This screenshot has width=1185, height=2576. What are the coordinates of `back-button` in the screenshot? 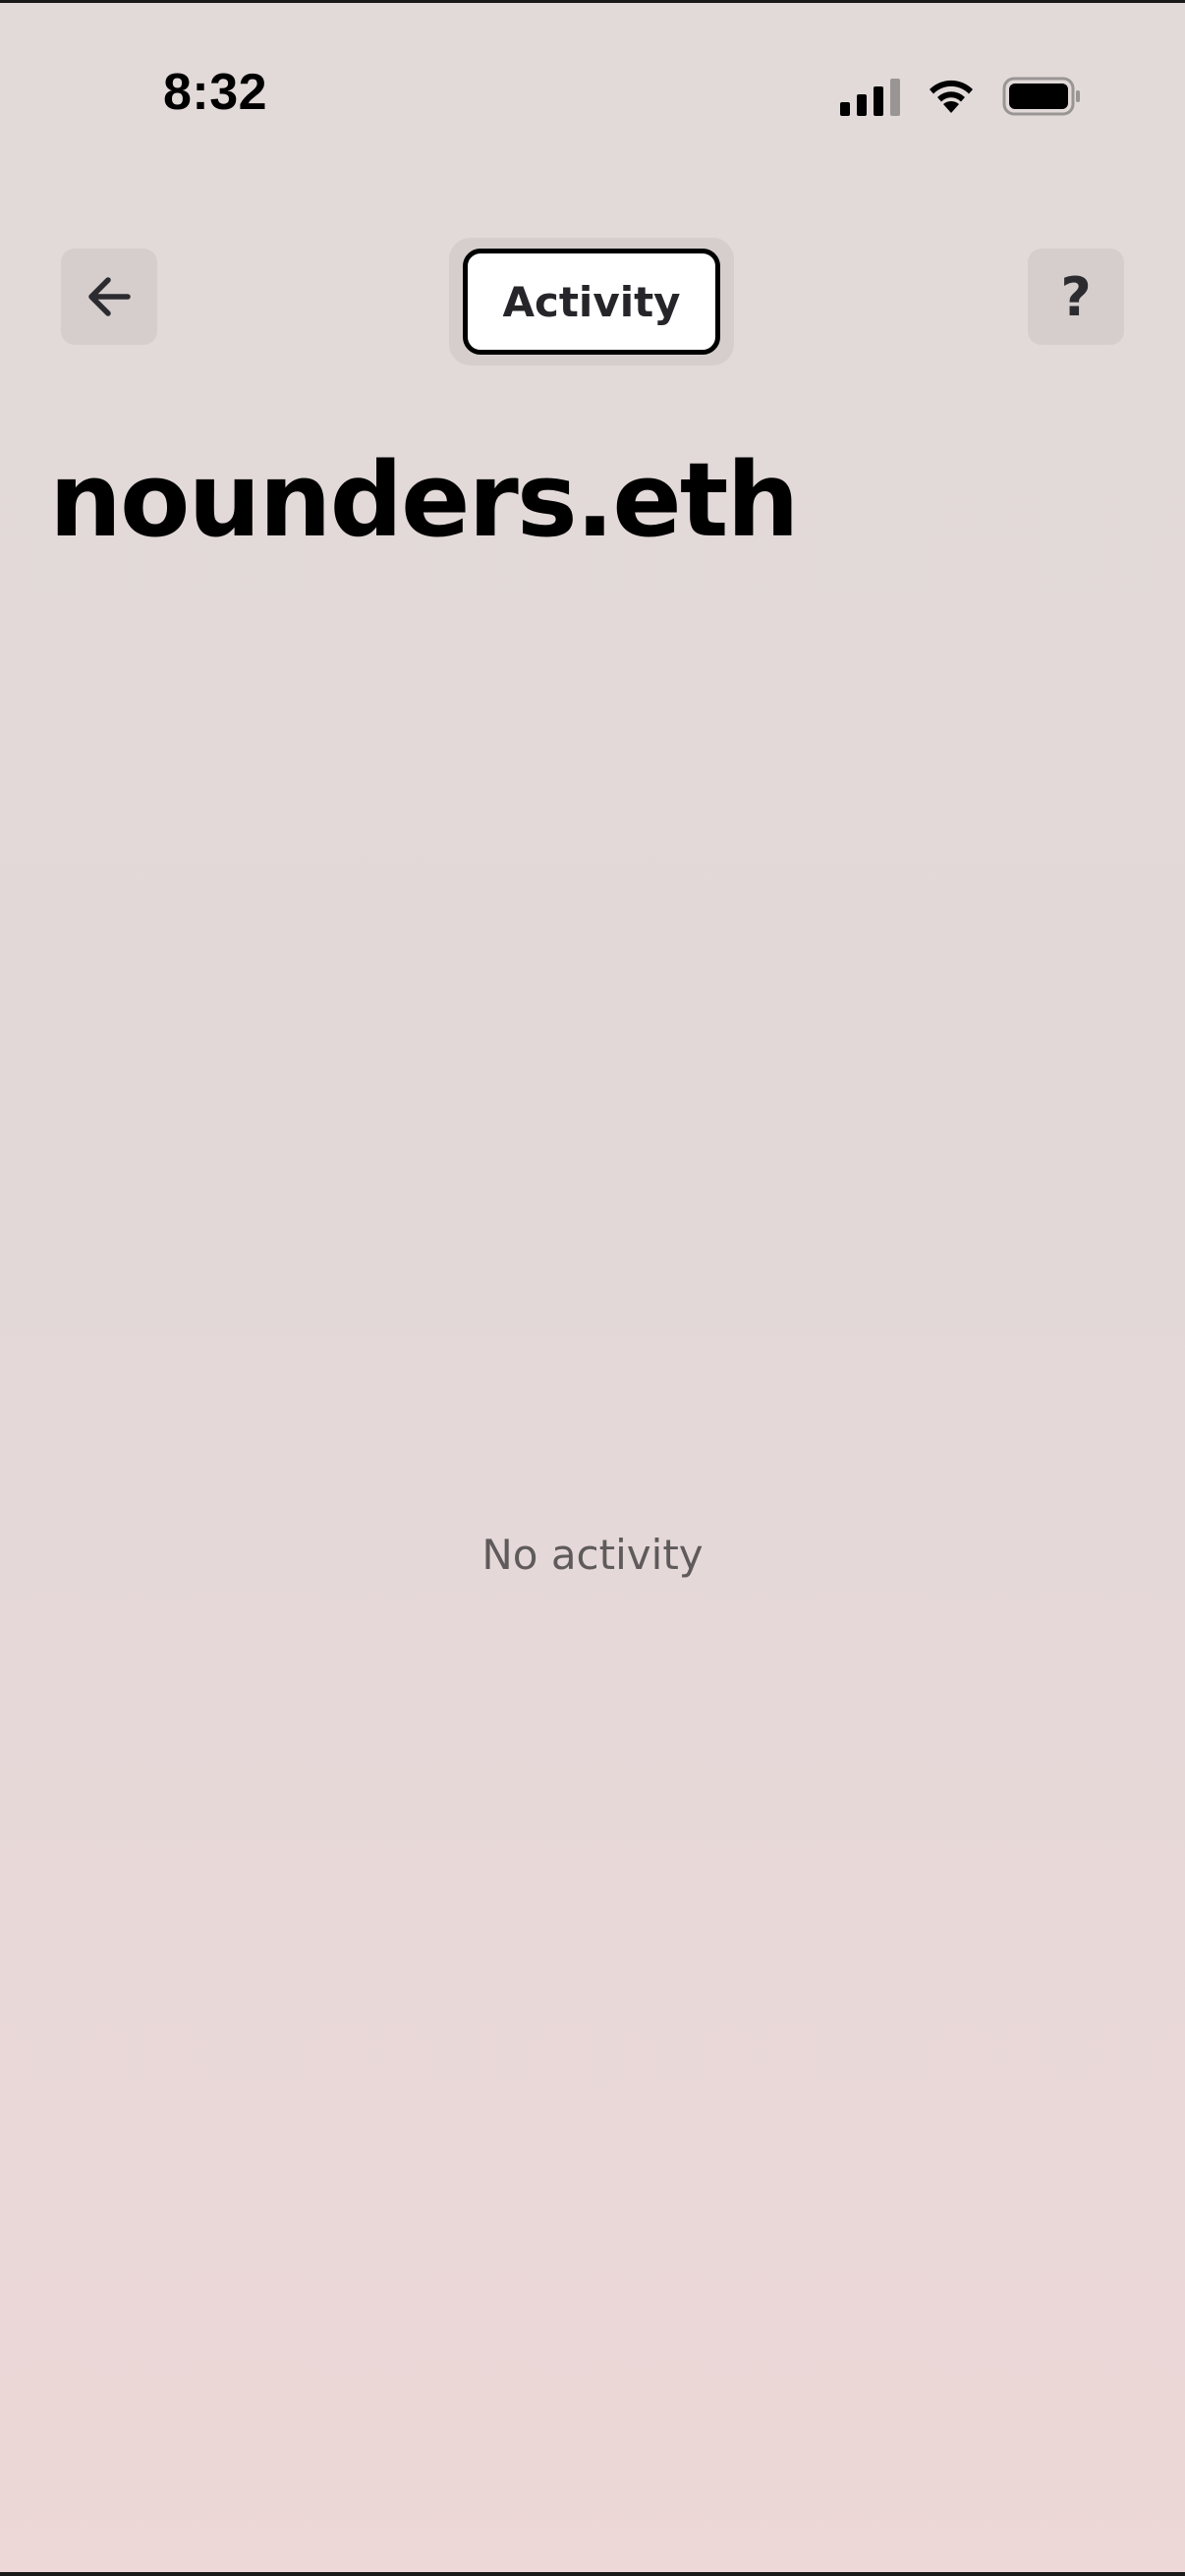 It's located at (109, 297).